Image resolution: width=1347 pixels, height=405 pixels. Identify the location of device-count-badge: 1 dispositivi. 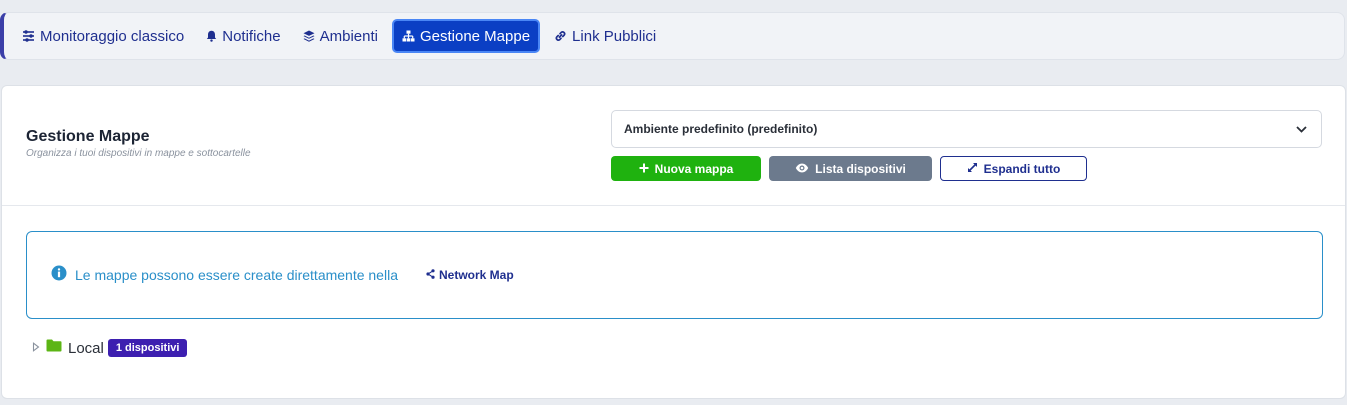
(147, 348).